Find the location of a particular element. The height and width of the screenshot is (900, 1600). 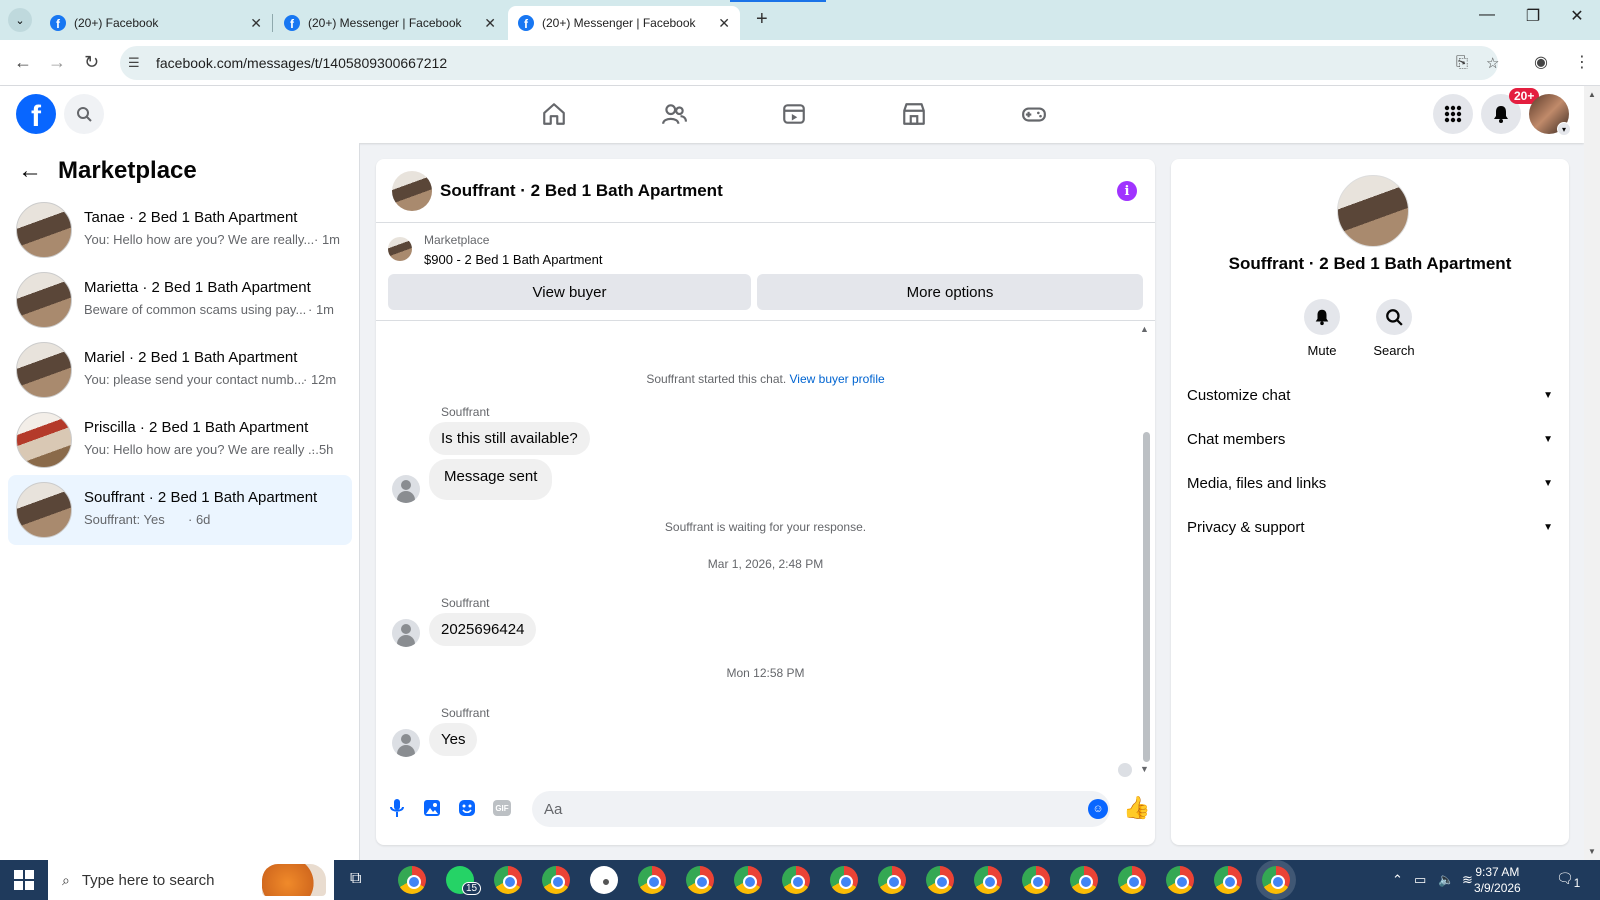

friends-nav-button is located at coordinates (674, 114).